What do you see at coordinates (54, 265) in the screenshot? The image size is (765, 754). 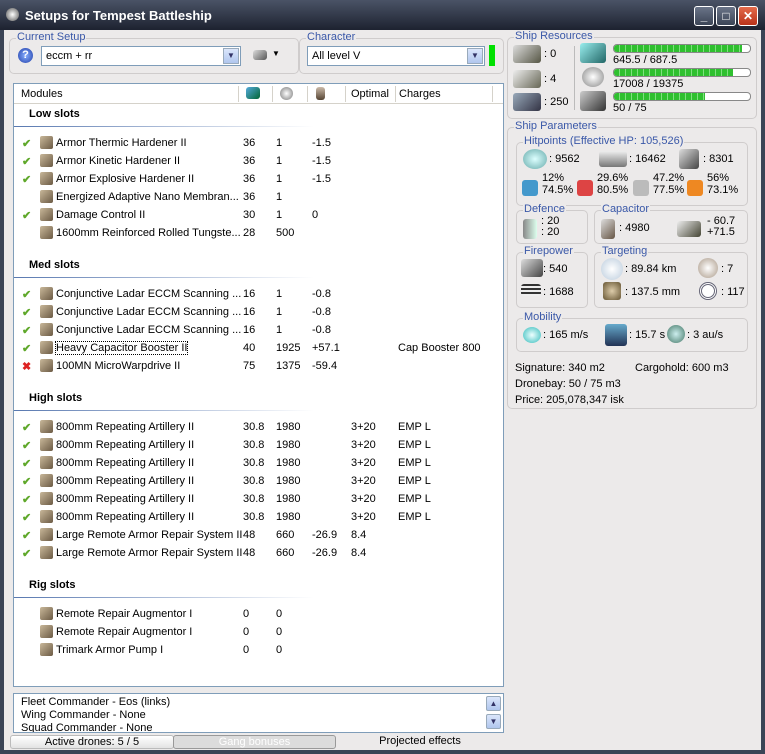 I see `section-title: Med slots` at bounding box center [54, 265].